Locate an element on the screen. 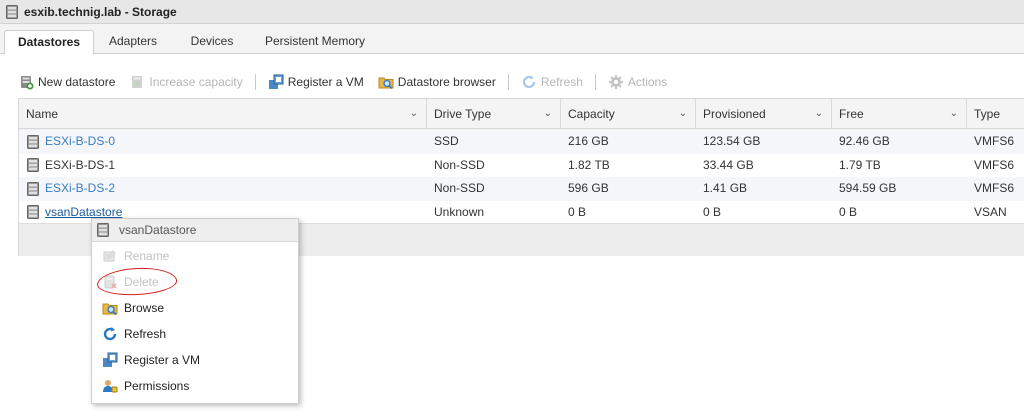 This screenshot has height=412, width=1024. context-menu-header: vsanDatastore is located at coordinates (195, 230).